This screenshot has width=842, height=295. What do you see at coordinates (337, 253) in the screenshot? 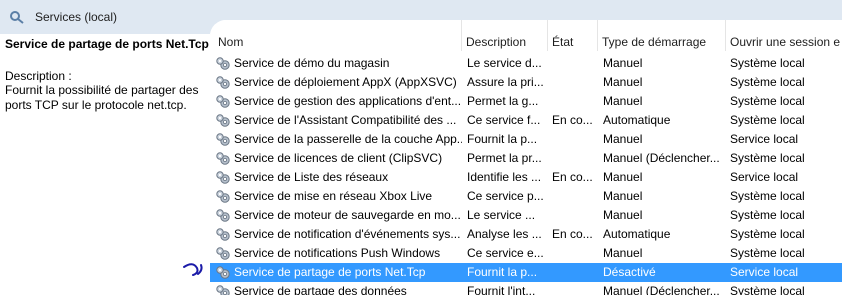
I see `service-name: Service de notifications Push Windows` at bounding box center [337, 253].